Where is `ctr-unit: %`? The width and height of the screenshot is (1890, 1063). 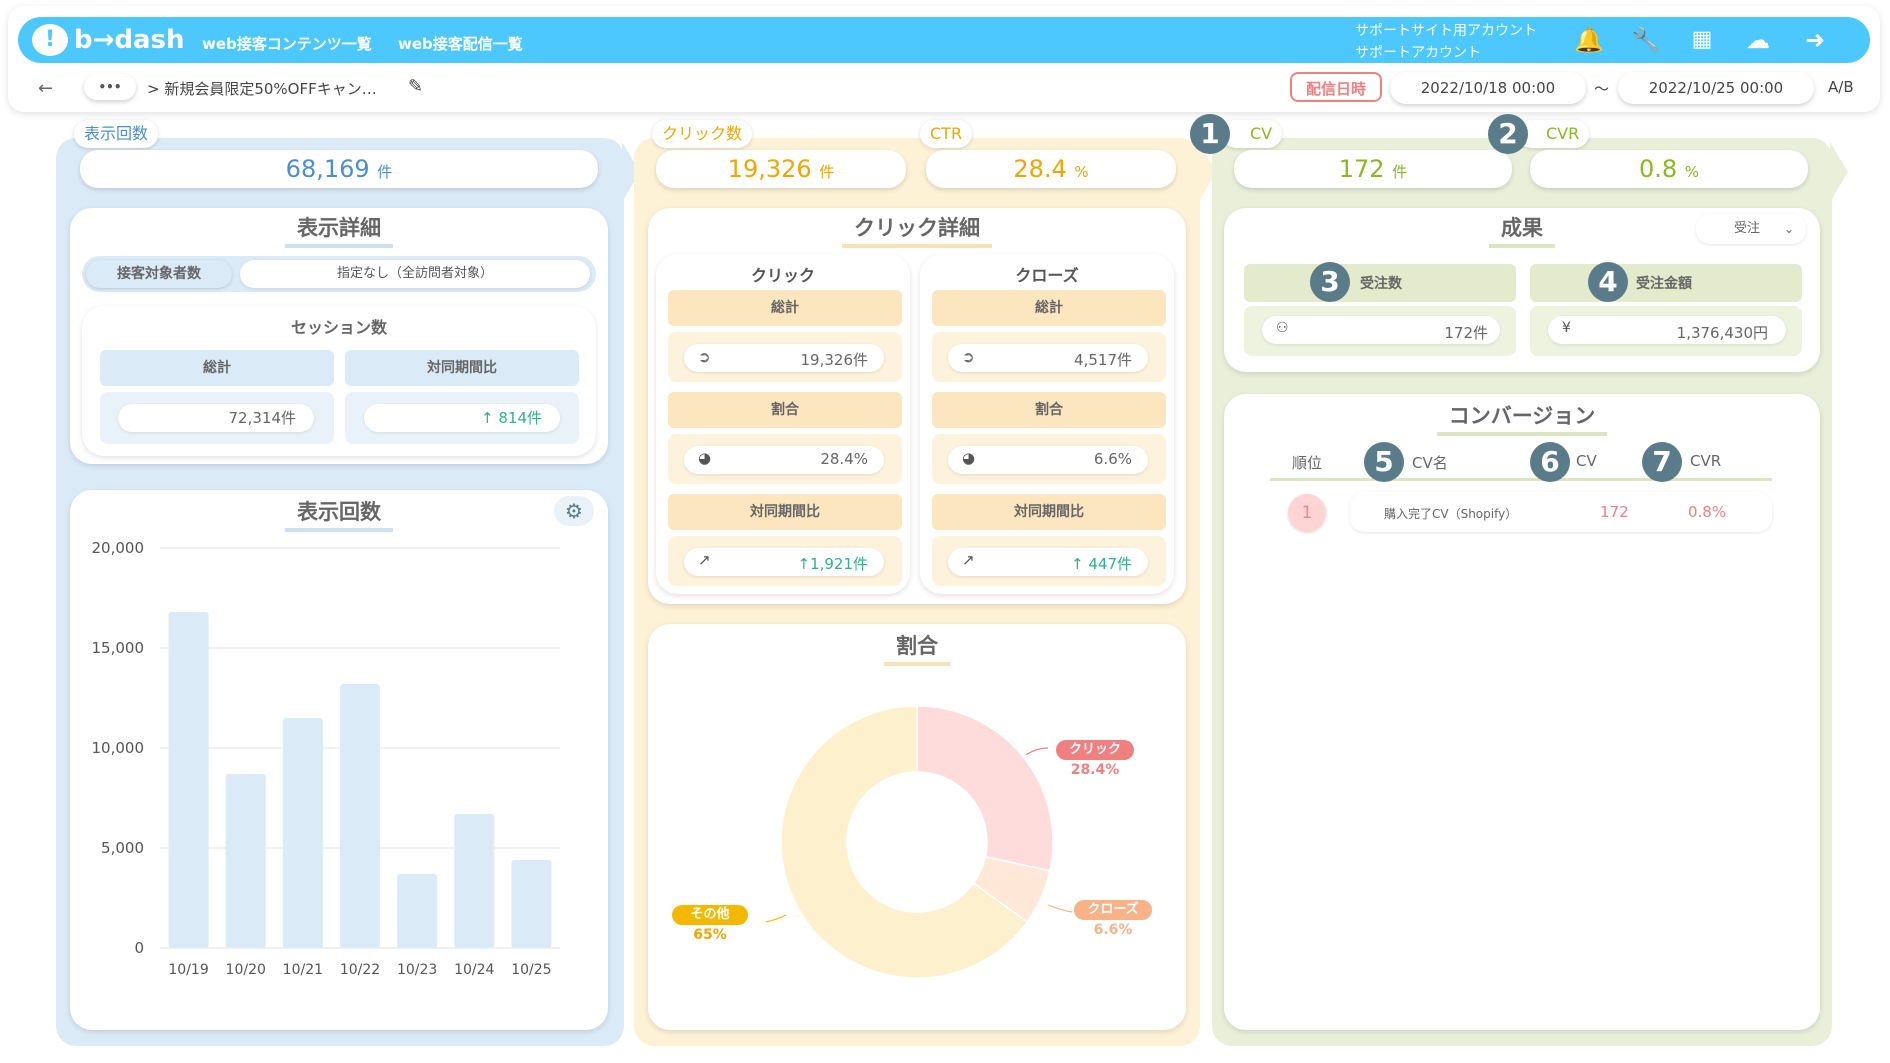 ctr-unit: % is located at coordinates (1081, 172).